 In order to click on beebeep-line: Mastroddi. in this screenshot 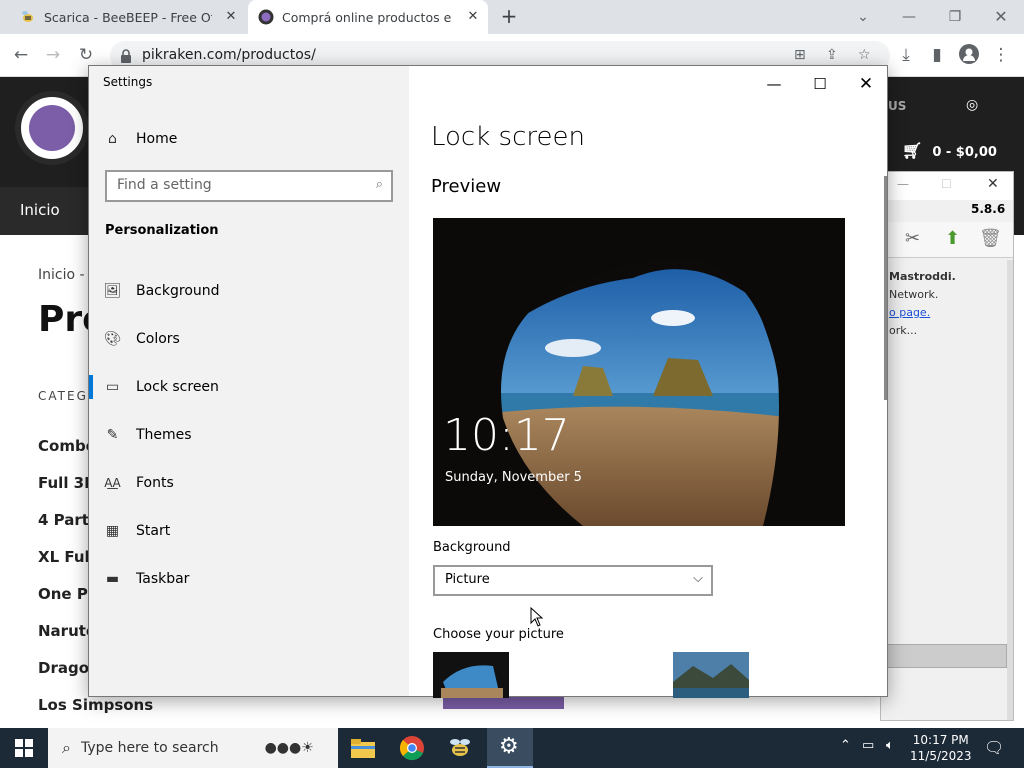, I will do `click(922, 276)`.